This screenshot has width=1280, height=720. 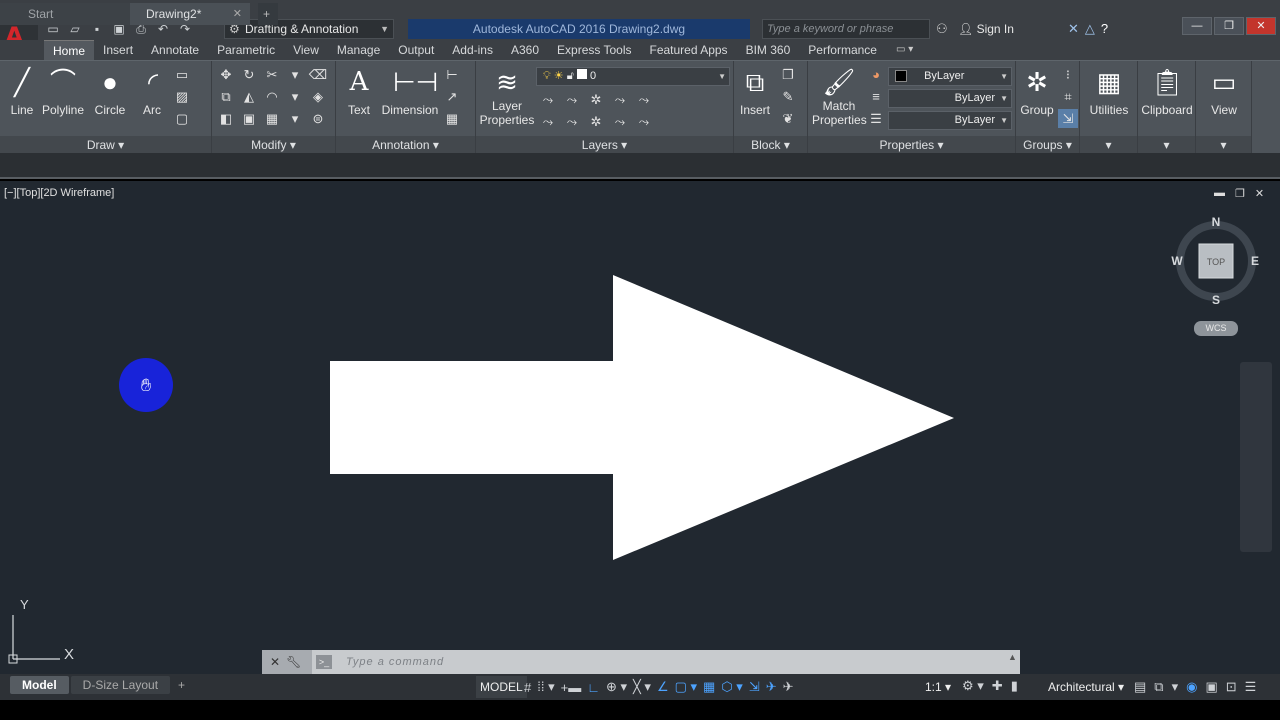 What do you see at coordinates (1167, 91) in the screenshot?
I see `clipboard-button: 📋︎ Clipboard` at bounding box center [1167, 91].